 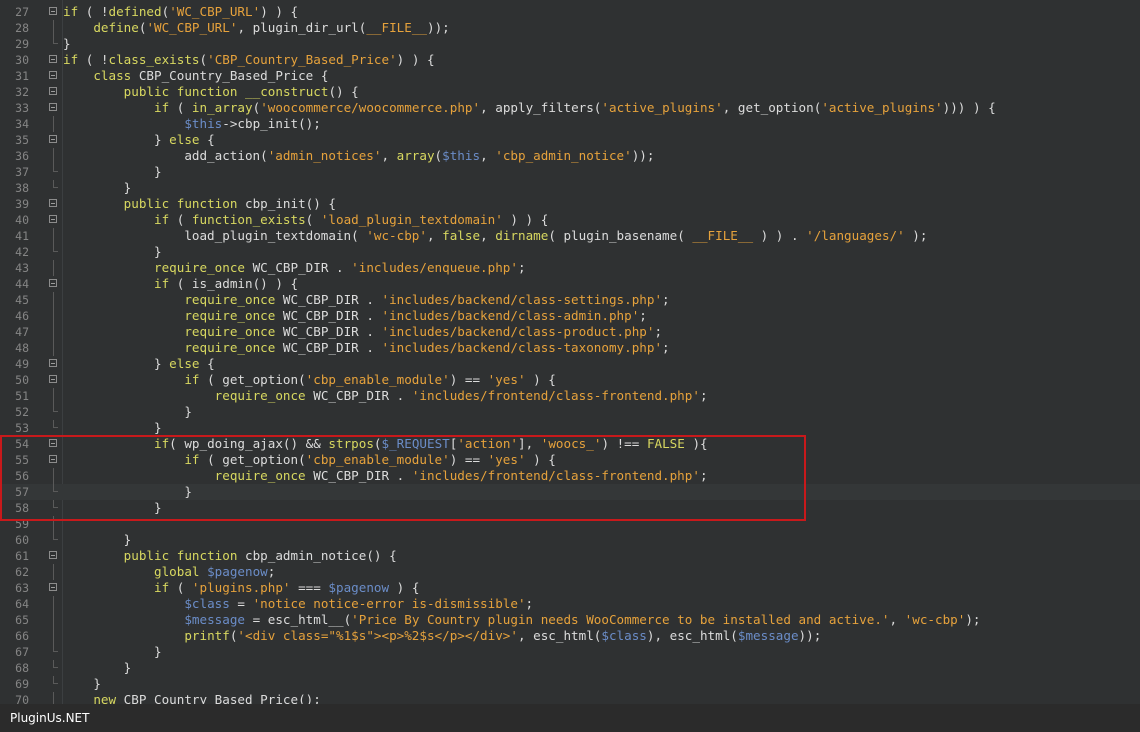 I want to click on code-token: ;, so click(x=666, y=299).